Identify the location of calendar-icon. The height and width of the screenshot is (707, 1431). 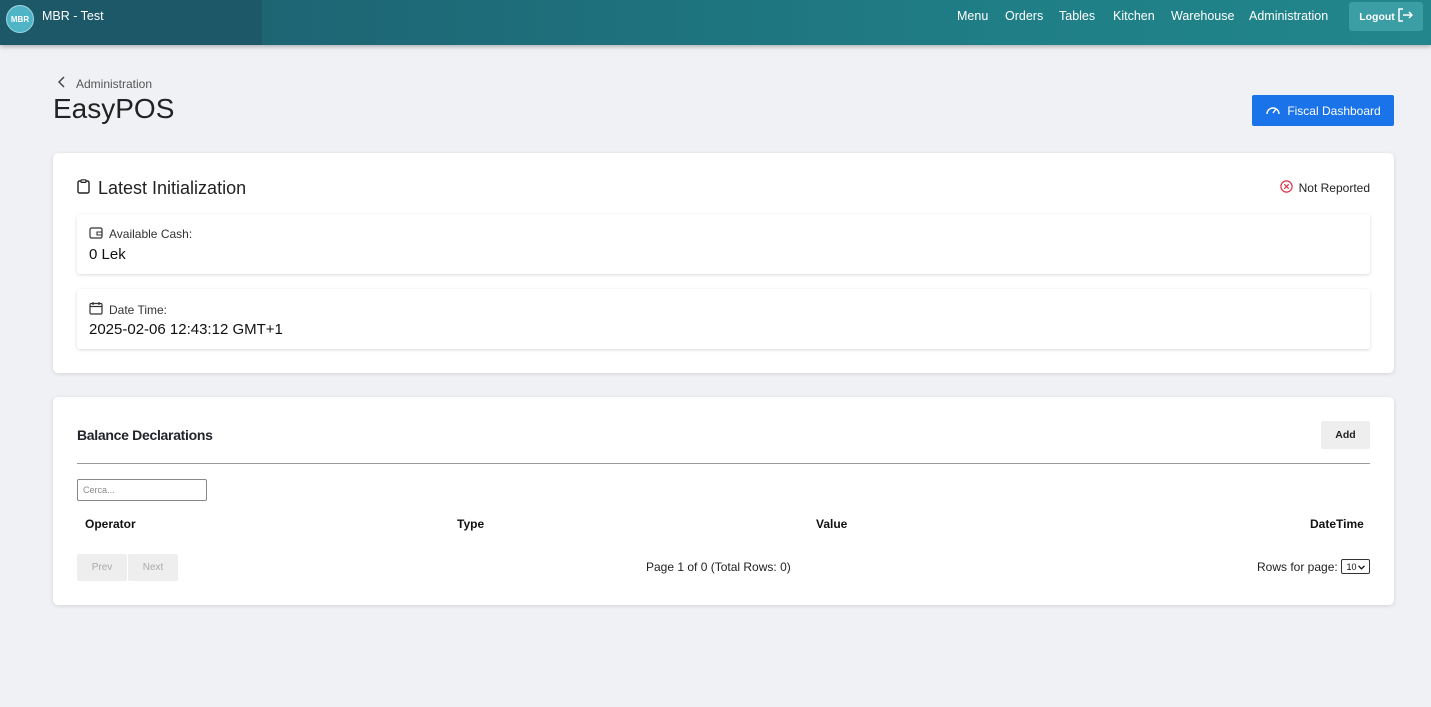
(96, 309).